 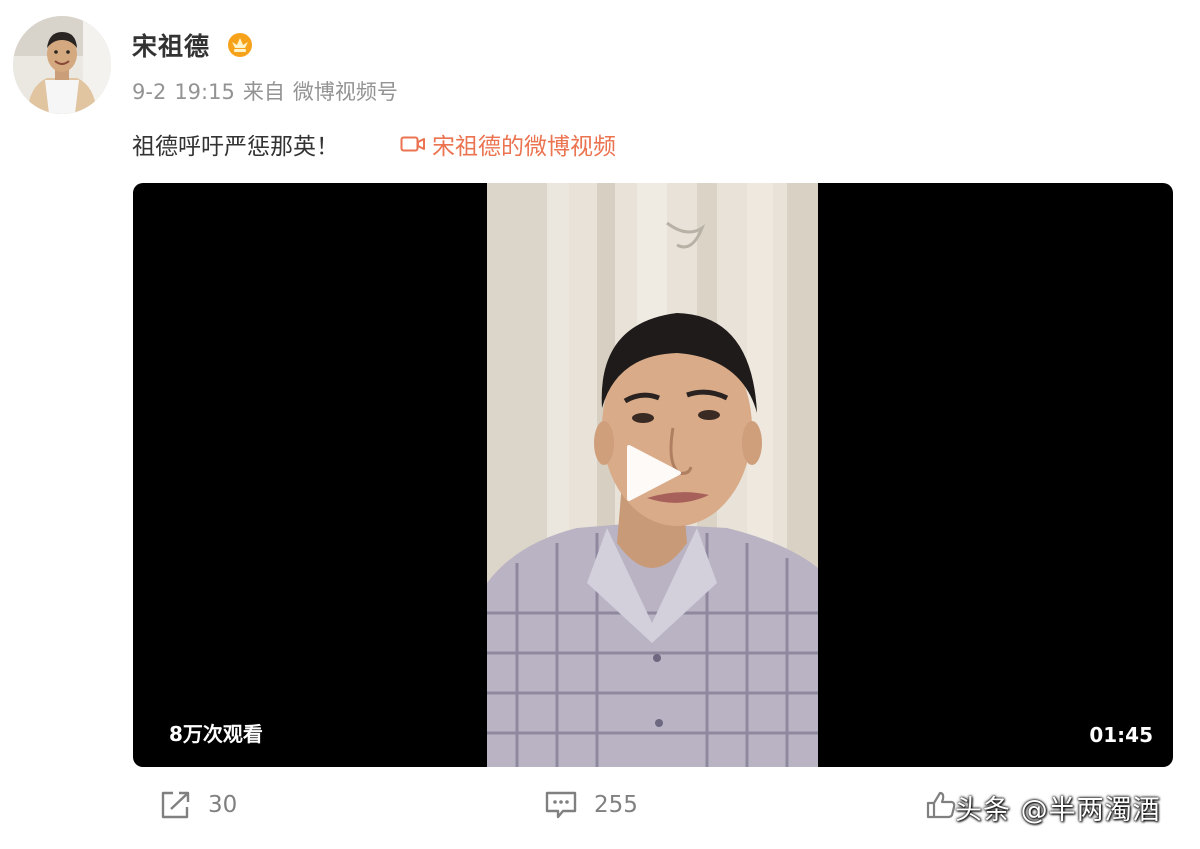 What do you see at coordinates (171, 45) in the screenshot?
I see `username: 宋祖德` at bounding box center [171, 45].